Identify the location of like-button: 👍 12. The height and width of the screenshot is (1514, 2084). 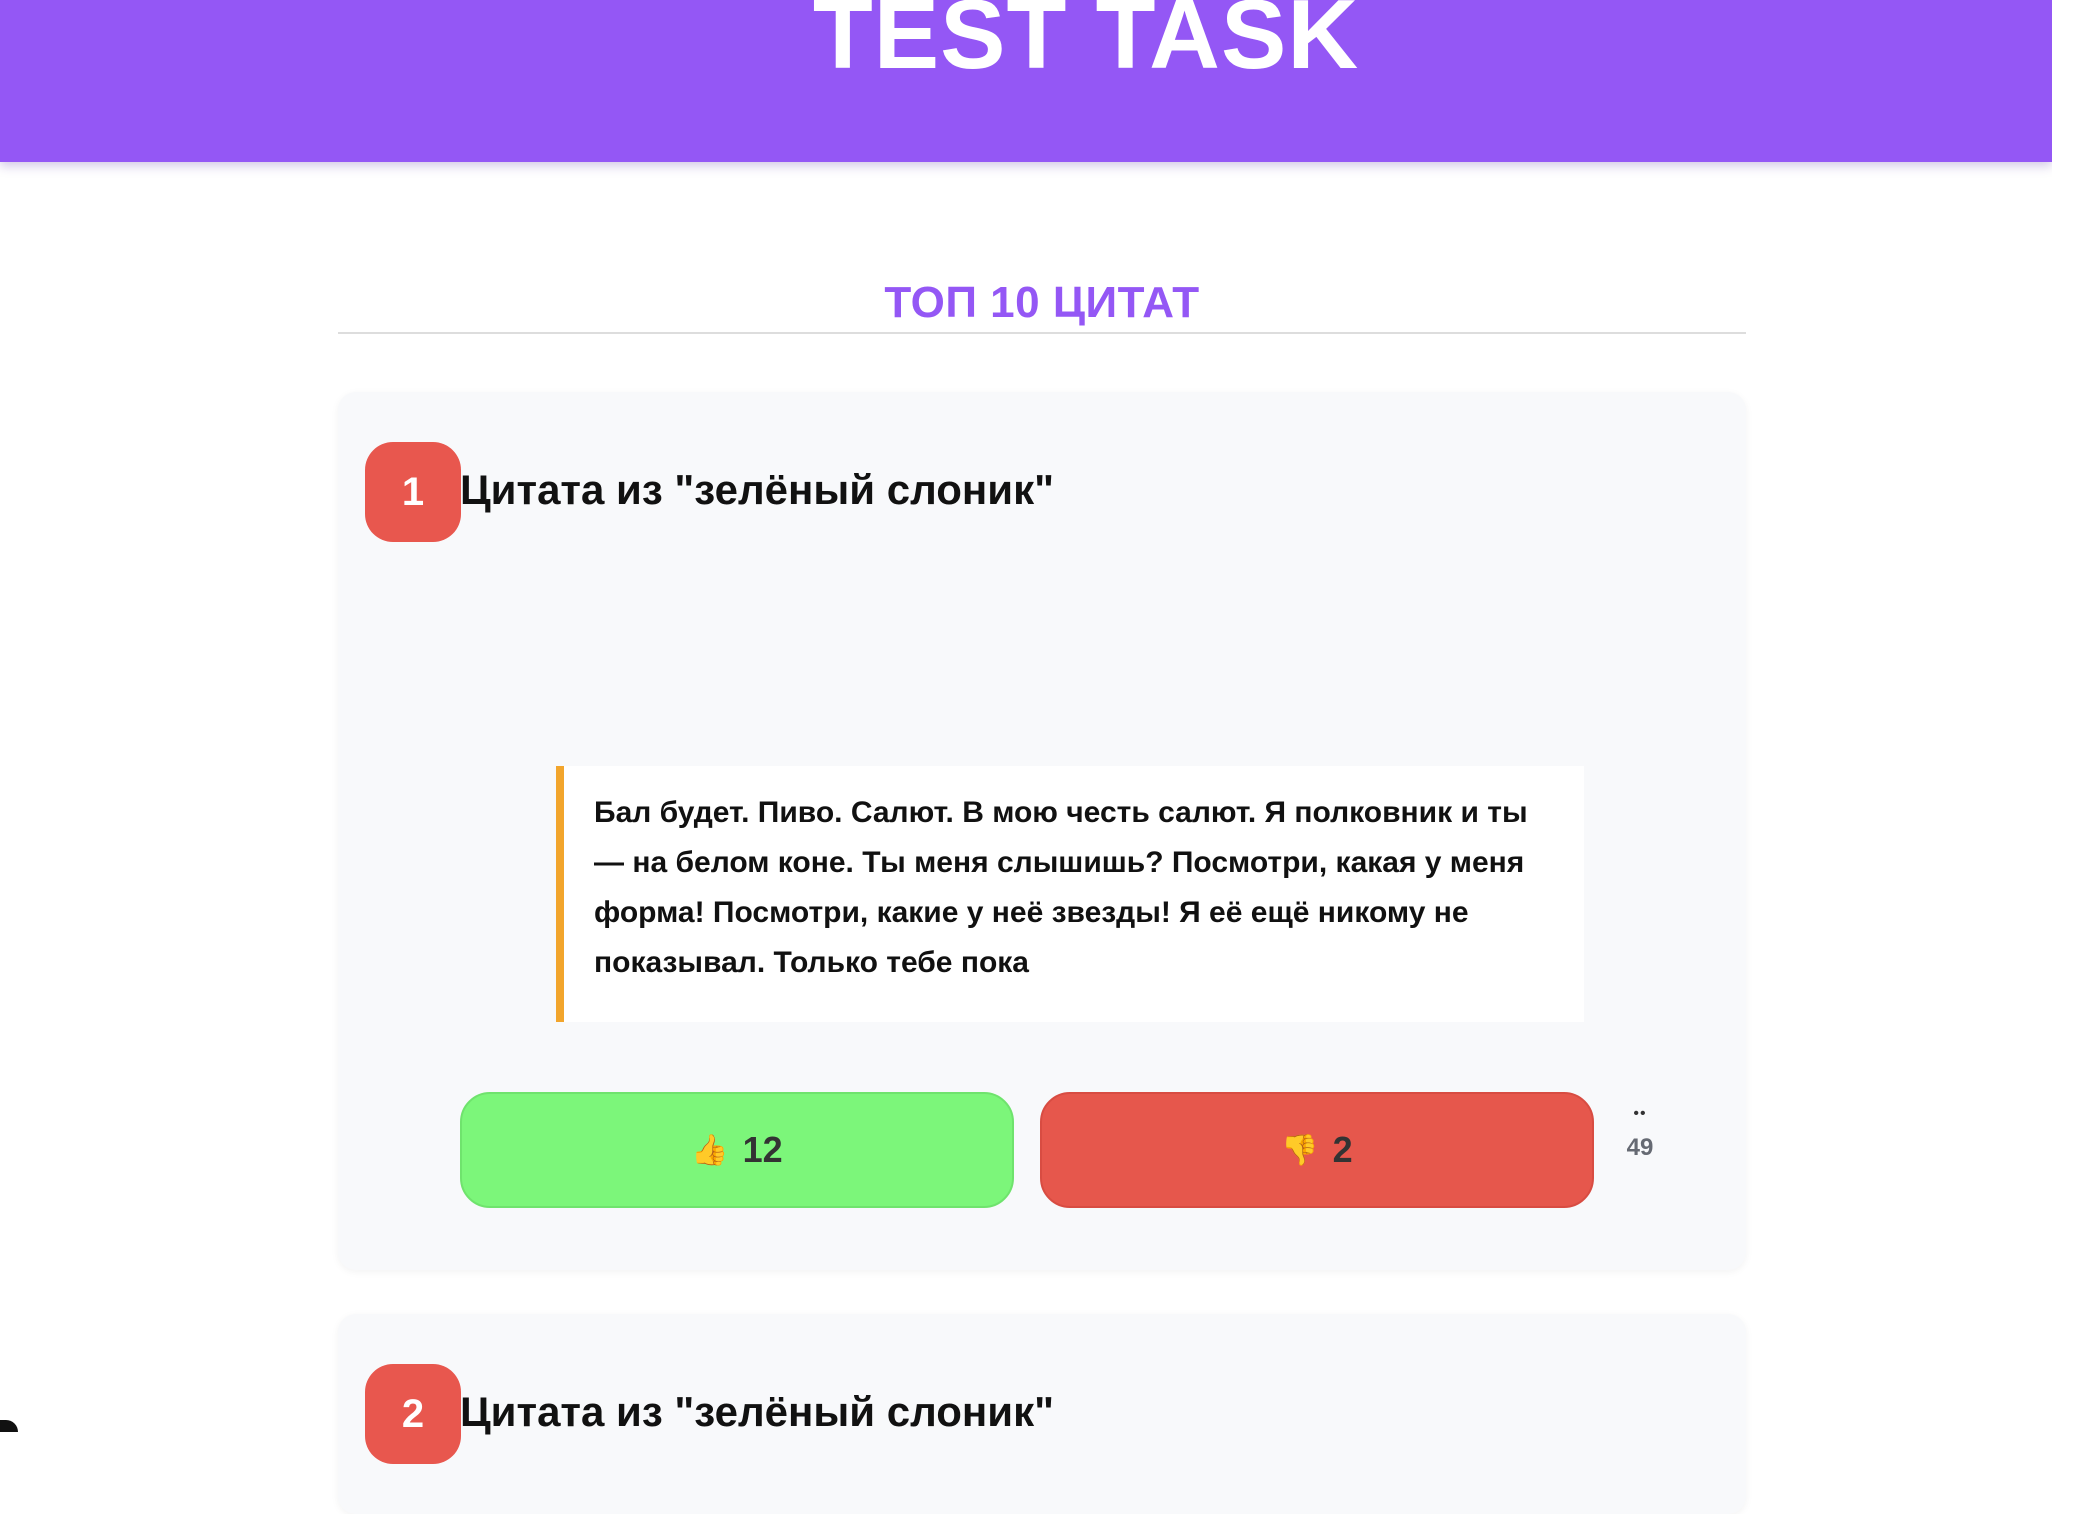
(737, 1150).